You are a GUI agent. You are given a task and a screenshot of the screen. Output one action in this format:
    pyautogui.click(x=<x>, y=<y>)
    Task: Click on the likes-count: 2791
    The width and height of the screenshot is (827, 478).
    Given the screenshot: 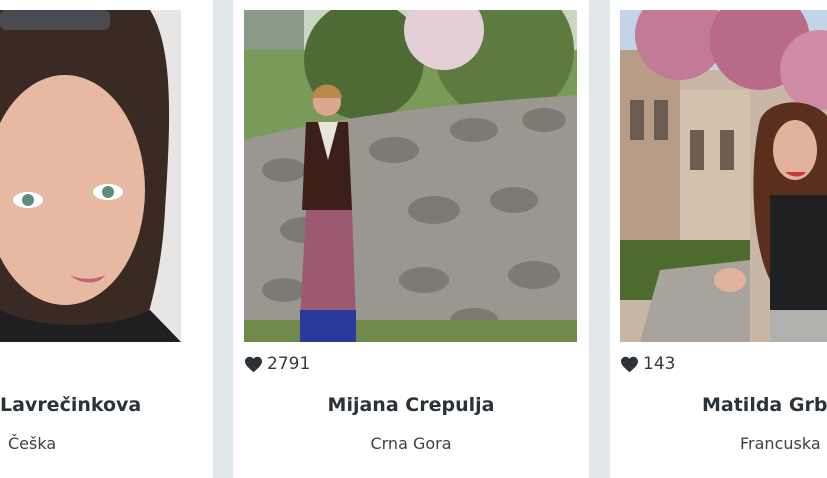 What is the action you would take?
    pyautogui.click(x=289, y=364)
    